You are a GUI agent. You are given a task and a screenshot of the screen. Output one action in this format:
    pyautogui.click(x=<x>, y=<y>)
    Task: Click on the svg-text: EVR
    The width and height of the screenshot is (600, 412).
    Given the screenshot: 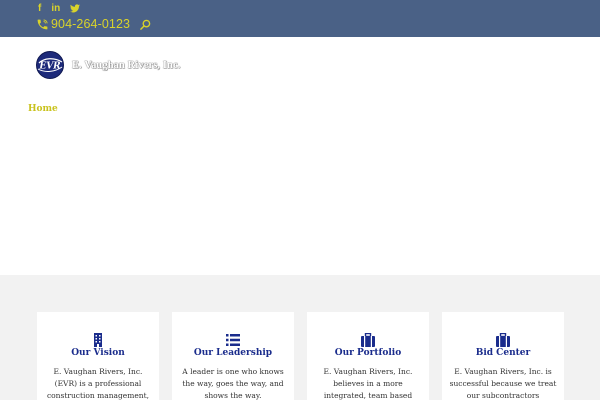 What is the action you would take?
    pyautogui.click(x=49, y=67)
    